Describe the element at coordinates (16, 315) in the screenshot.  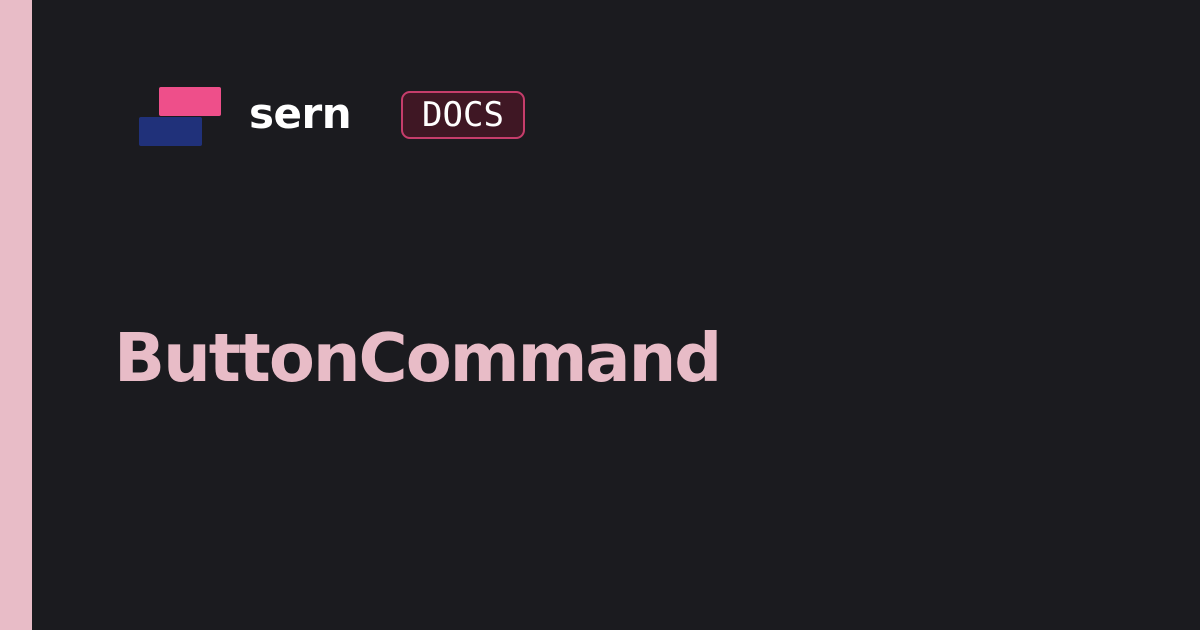
I see `accent-stripe` at that location.